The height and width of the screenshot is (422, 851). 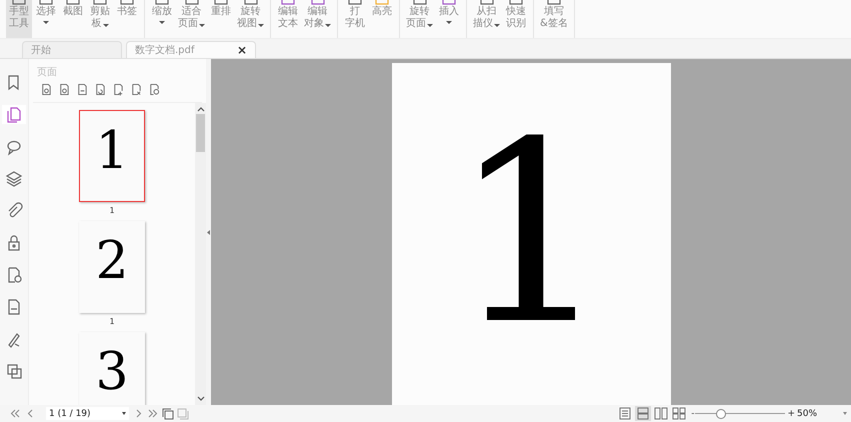 What do you see at coordinates (200, 133) in the screenshot?
I see `scrollbar-thumb` at bounding box center [200, 133].